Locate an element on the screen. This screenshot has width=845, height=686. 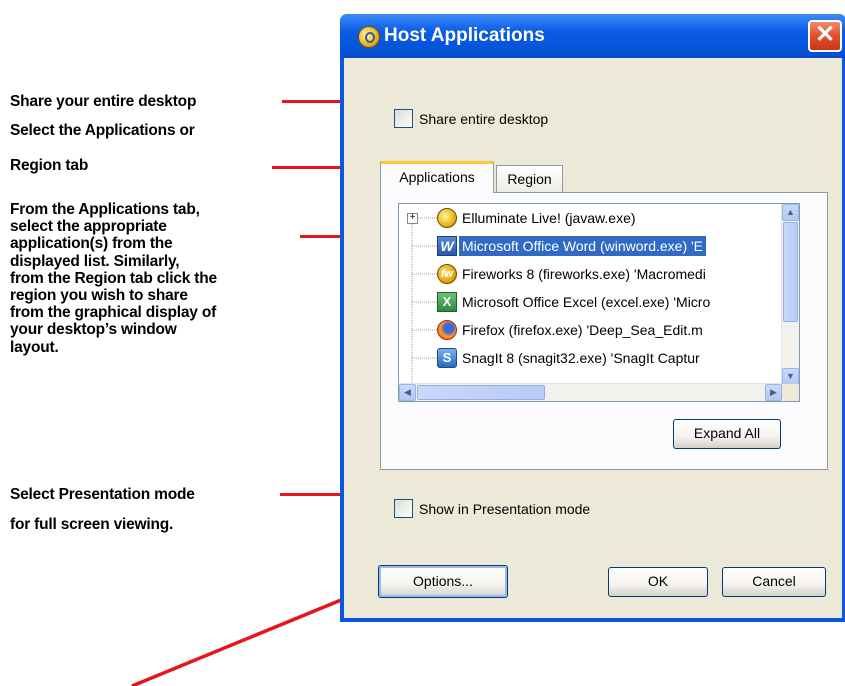
horizontal-scroll-thumb is located at coordinates (481, 392).